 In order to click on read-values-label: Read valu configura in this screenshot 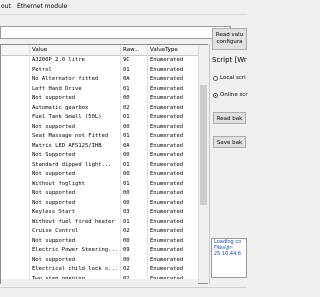, I will do `click(229, 38)`.